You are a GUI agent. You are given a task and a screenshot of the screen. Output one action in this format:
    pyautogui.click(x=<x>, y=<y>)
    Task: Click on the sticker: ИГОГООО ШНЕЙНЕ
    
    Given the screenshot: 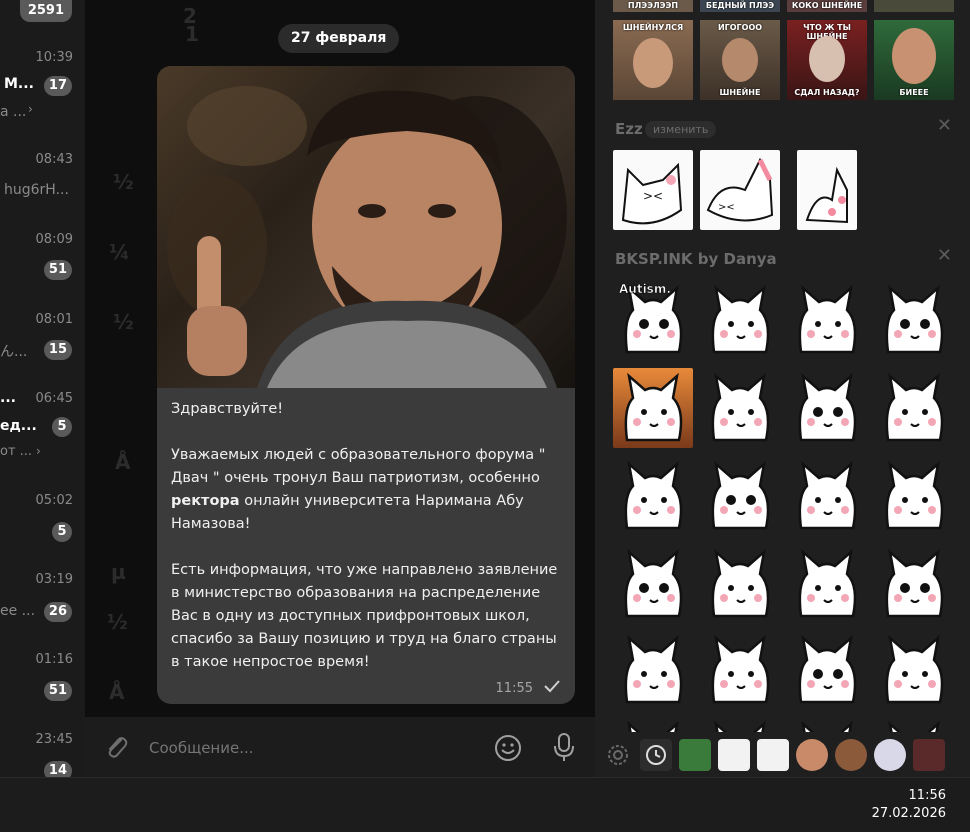 What is the action you would take?
    pyautogui.click(x=740, y=60)
    